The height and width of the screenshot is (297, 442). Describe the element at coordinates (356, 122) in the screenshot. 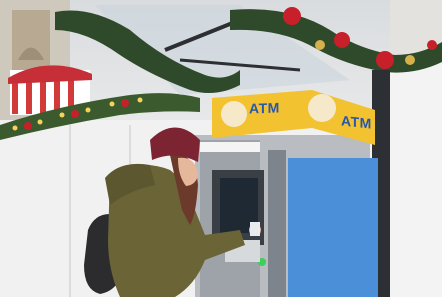

I see `atm-sign-text-right: ATM` at that location.